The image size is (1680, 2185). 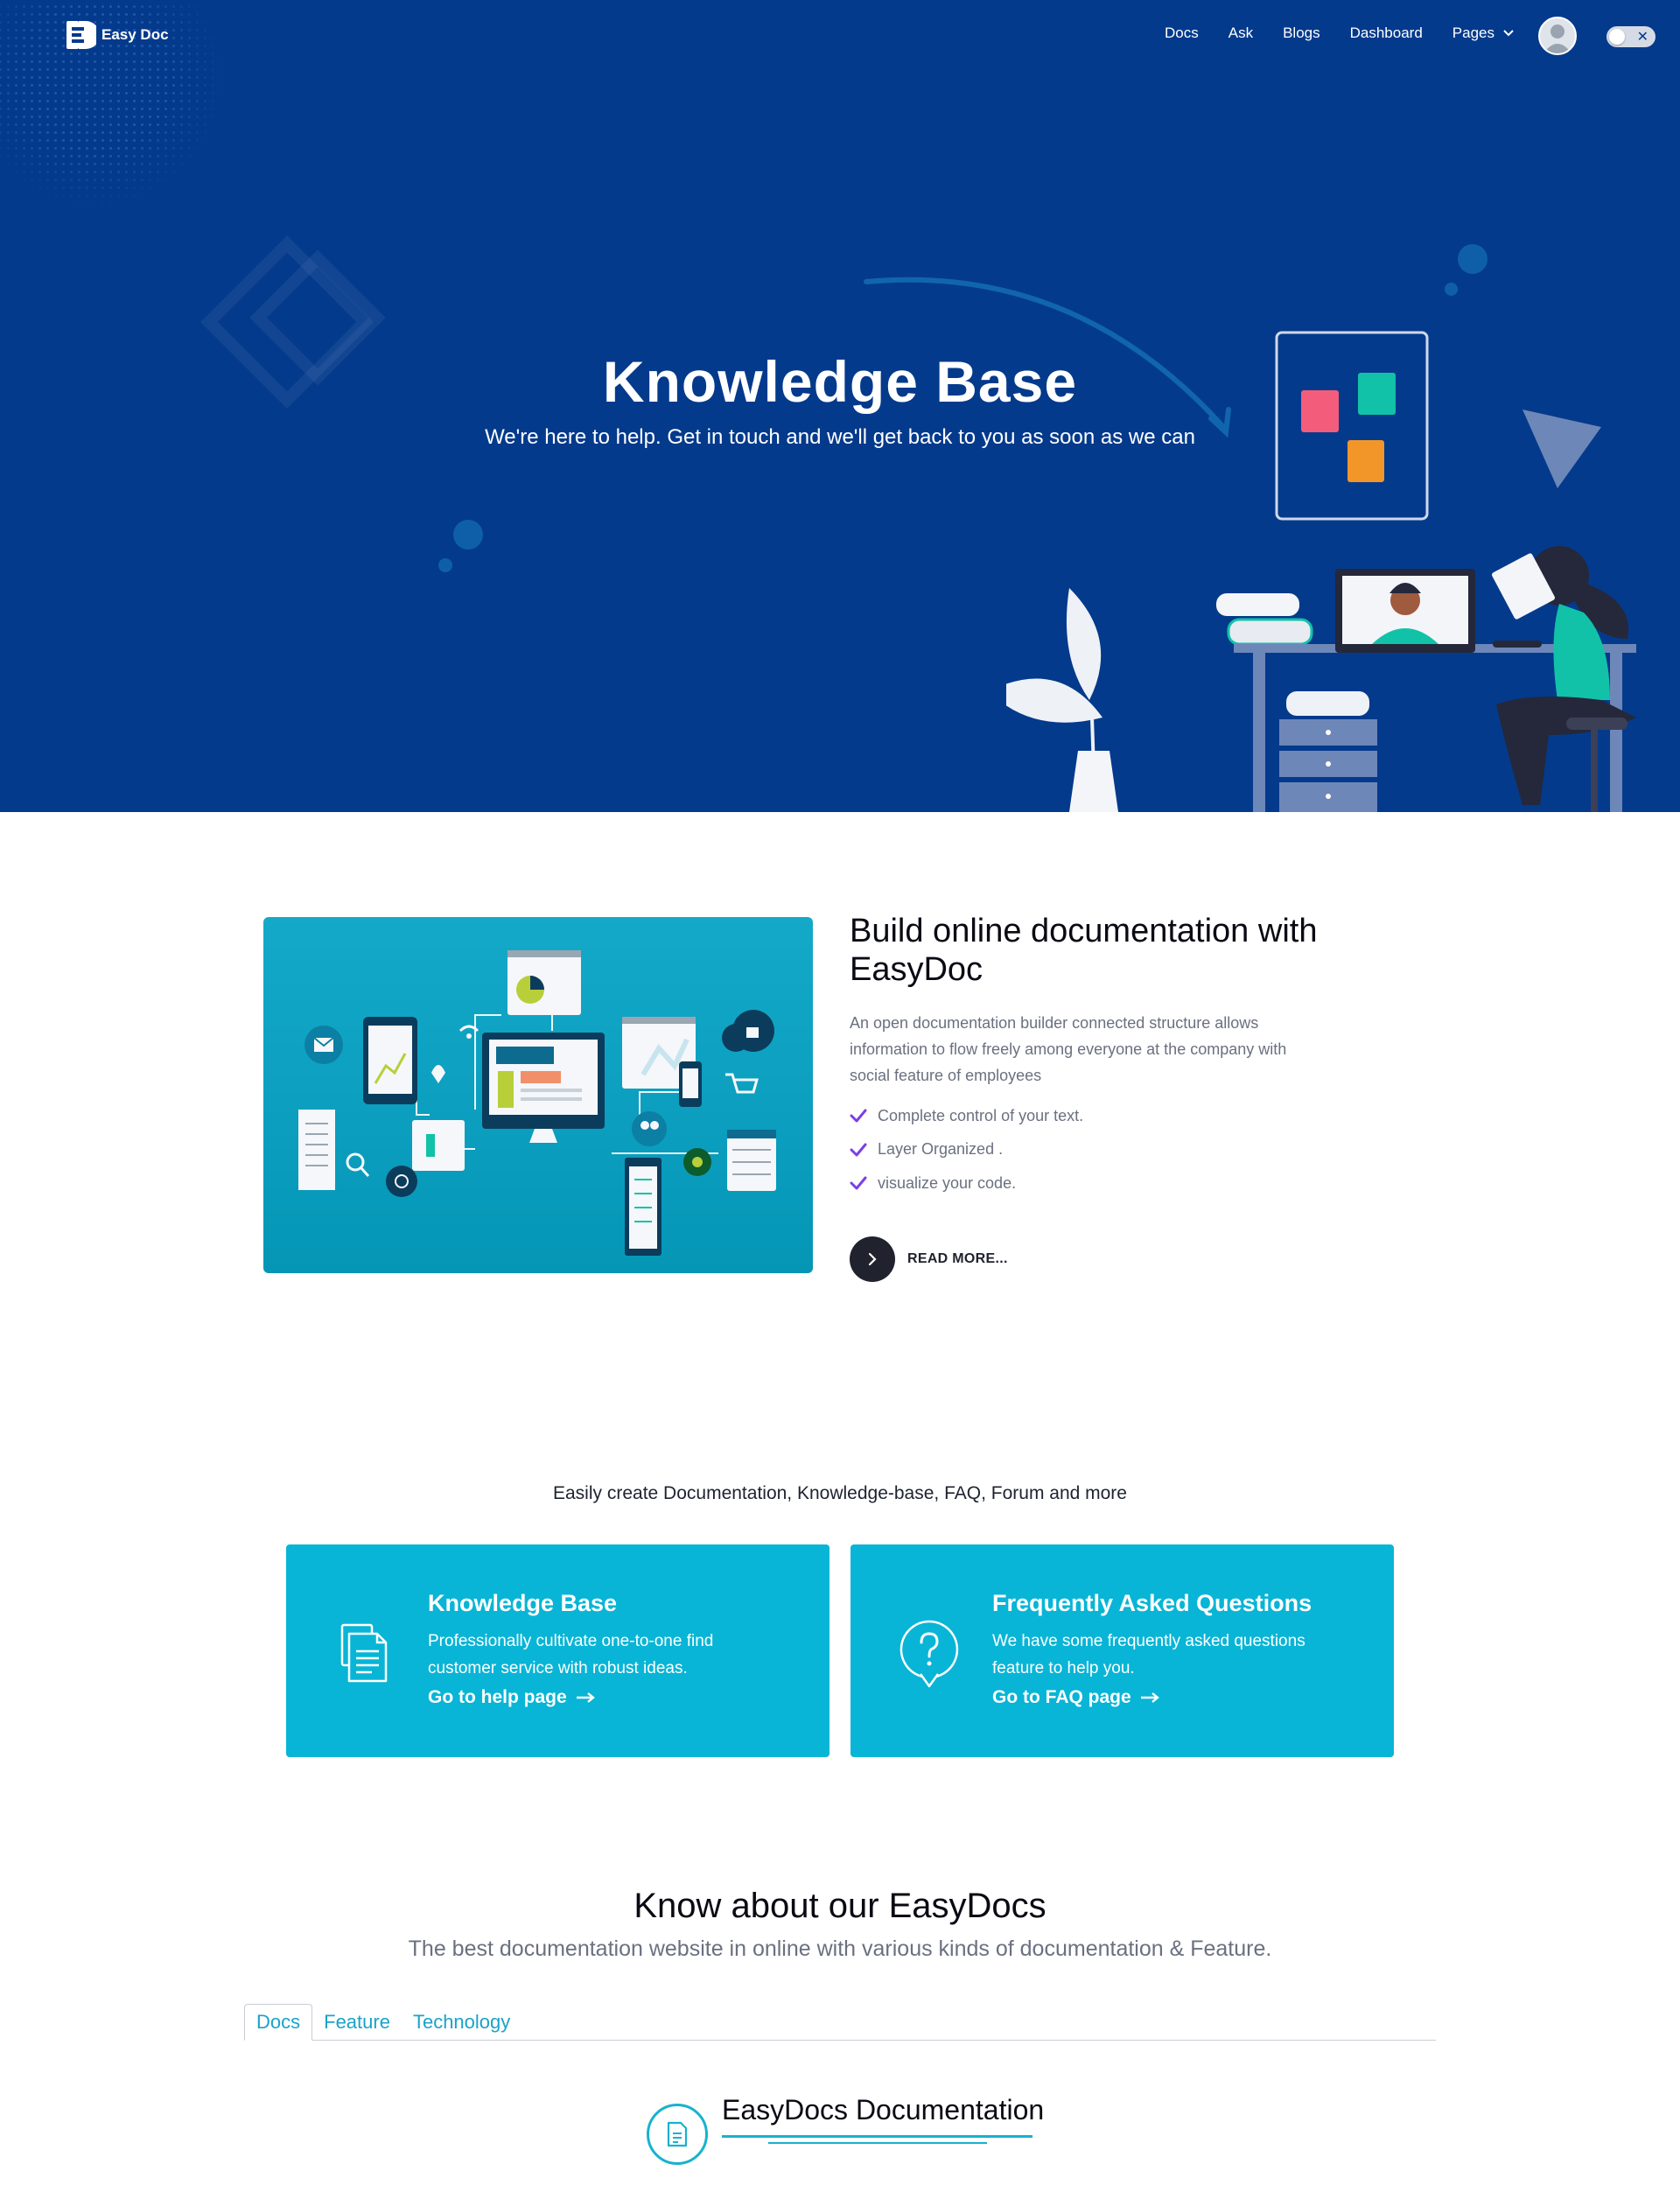 What do you see at coordinates (1240, 33) in the screenshot?
I see `nav-ask: Ask` at bounding box center [1240, 33].